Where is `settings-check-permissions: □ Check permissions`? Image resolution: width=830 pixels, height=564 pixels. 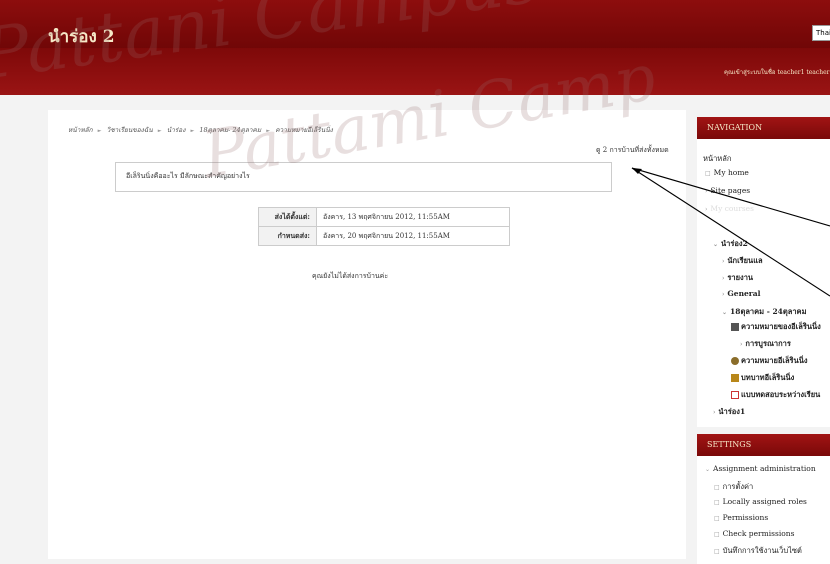 settings-check-permissions: □ Check permissions is located at coordinates (754, 533).